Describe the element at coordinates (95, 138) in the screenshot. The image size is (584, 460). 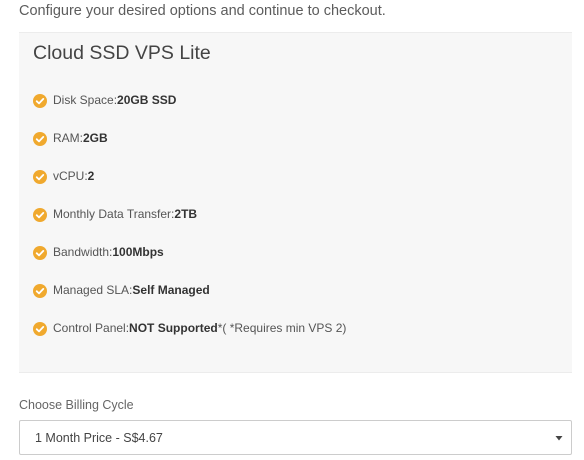
I see `feature-value: 2GB` at that location.